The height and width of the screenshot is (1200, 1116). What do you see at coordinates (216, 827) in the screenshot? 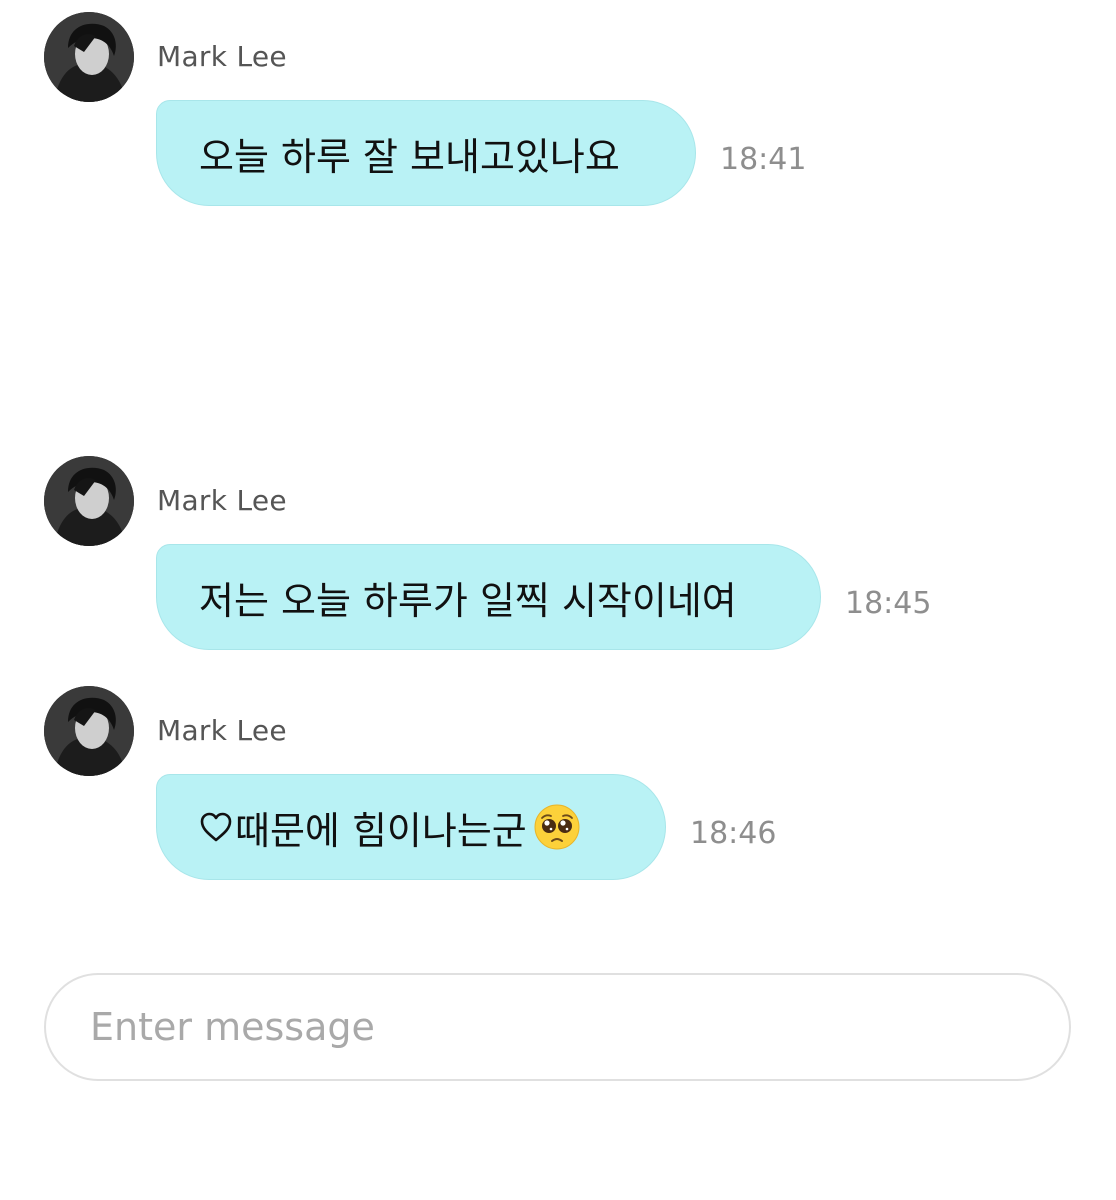
I see `heart-outline-icon` at bounding box center [216, 827].